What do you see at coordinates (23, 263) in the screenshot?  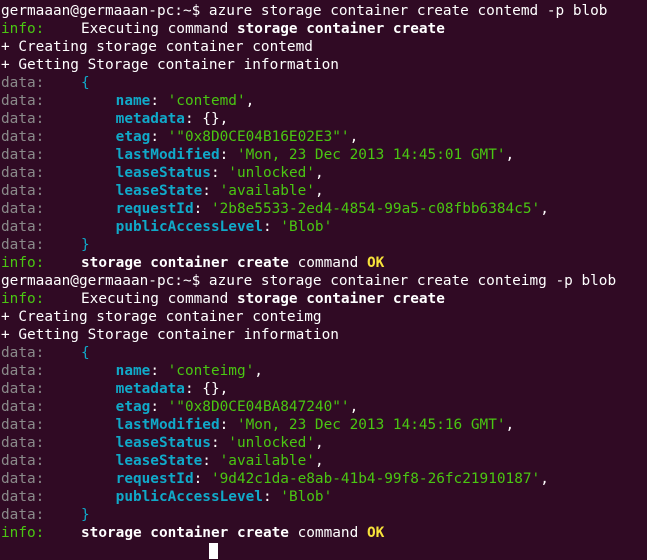 I see `info-tag: info:` at bounding box center [23, 263].